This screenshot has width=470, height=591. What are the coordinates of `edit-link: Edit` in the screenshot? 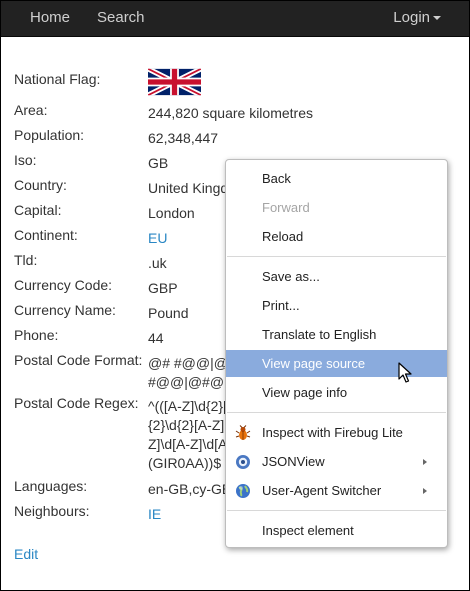 It's located at (26, 554).